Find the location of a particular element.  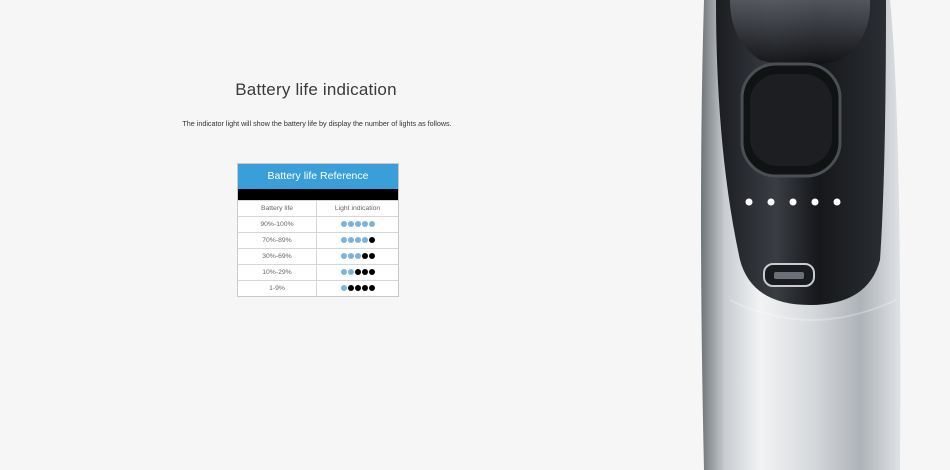

table-row: 10%-29% is located at coordinates (318, 272).